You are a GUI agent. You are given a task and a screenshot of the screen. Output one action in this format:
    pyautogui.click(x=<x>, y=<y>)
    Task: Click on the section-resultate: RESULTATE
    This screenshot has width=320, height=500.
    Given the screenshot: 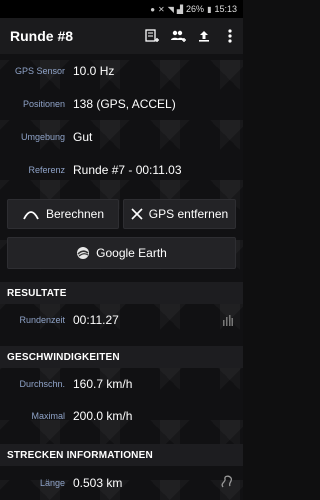 What is the action you would take?
    pyautogui.click(x=121, y=293)
    